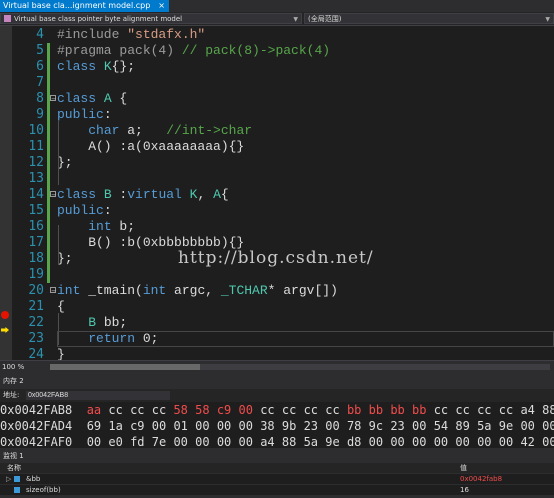 The height and width of the screenshot is (498, 554). I want to click on code-line: 18};, so click(277, 259).